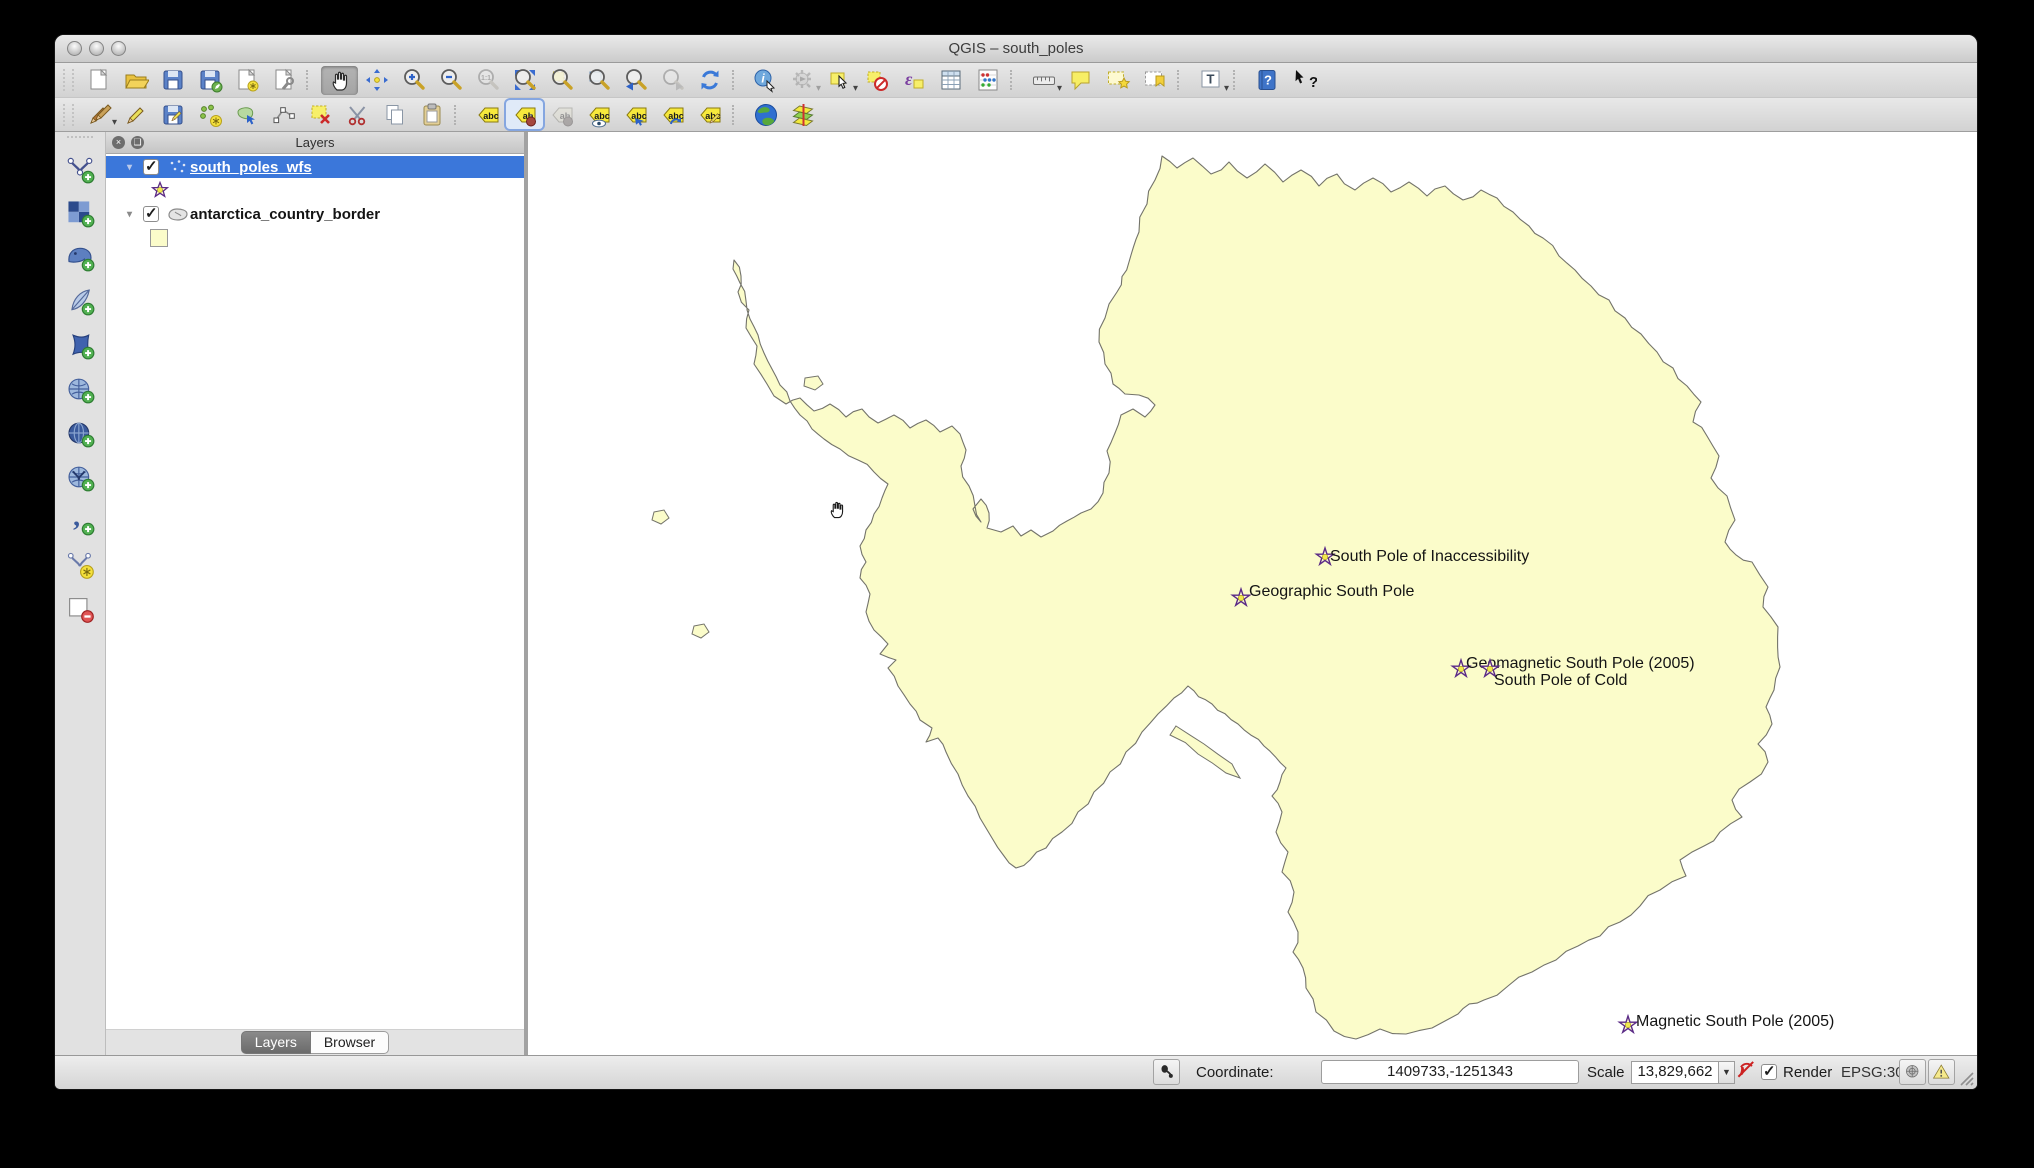 This screenshot has width=2034, height=1168. Describe the element at coordinates (635, 114) in the screenshot. I see `move-label-icon: abc` at that location.